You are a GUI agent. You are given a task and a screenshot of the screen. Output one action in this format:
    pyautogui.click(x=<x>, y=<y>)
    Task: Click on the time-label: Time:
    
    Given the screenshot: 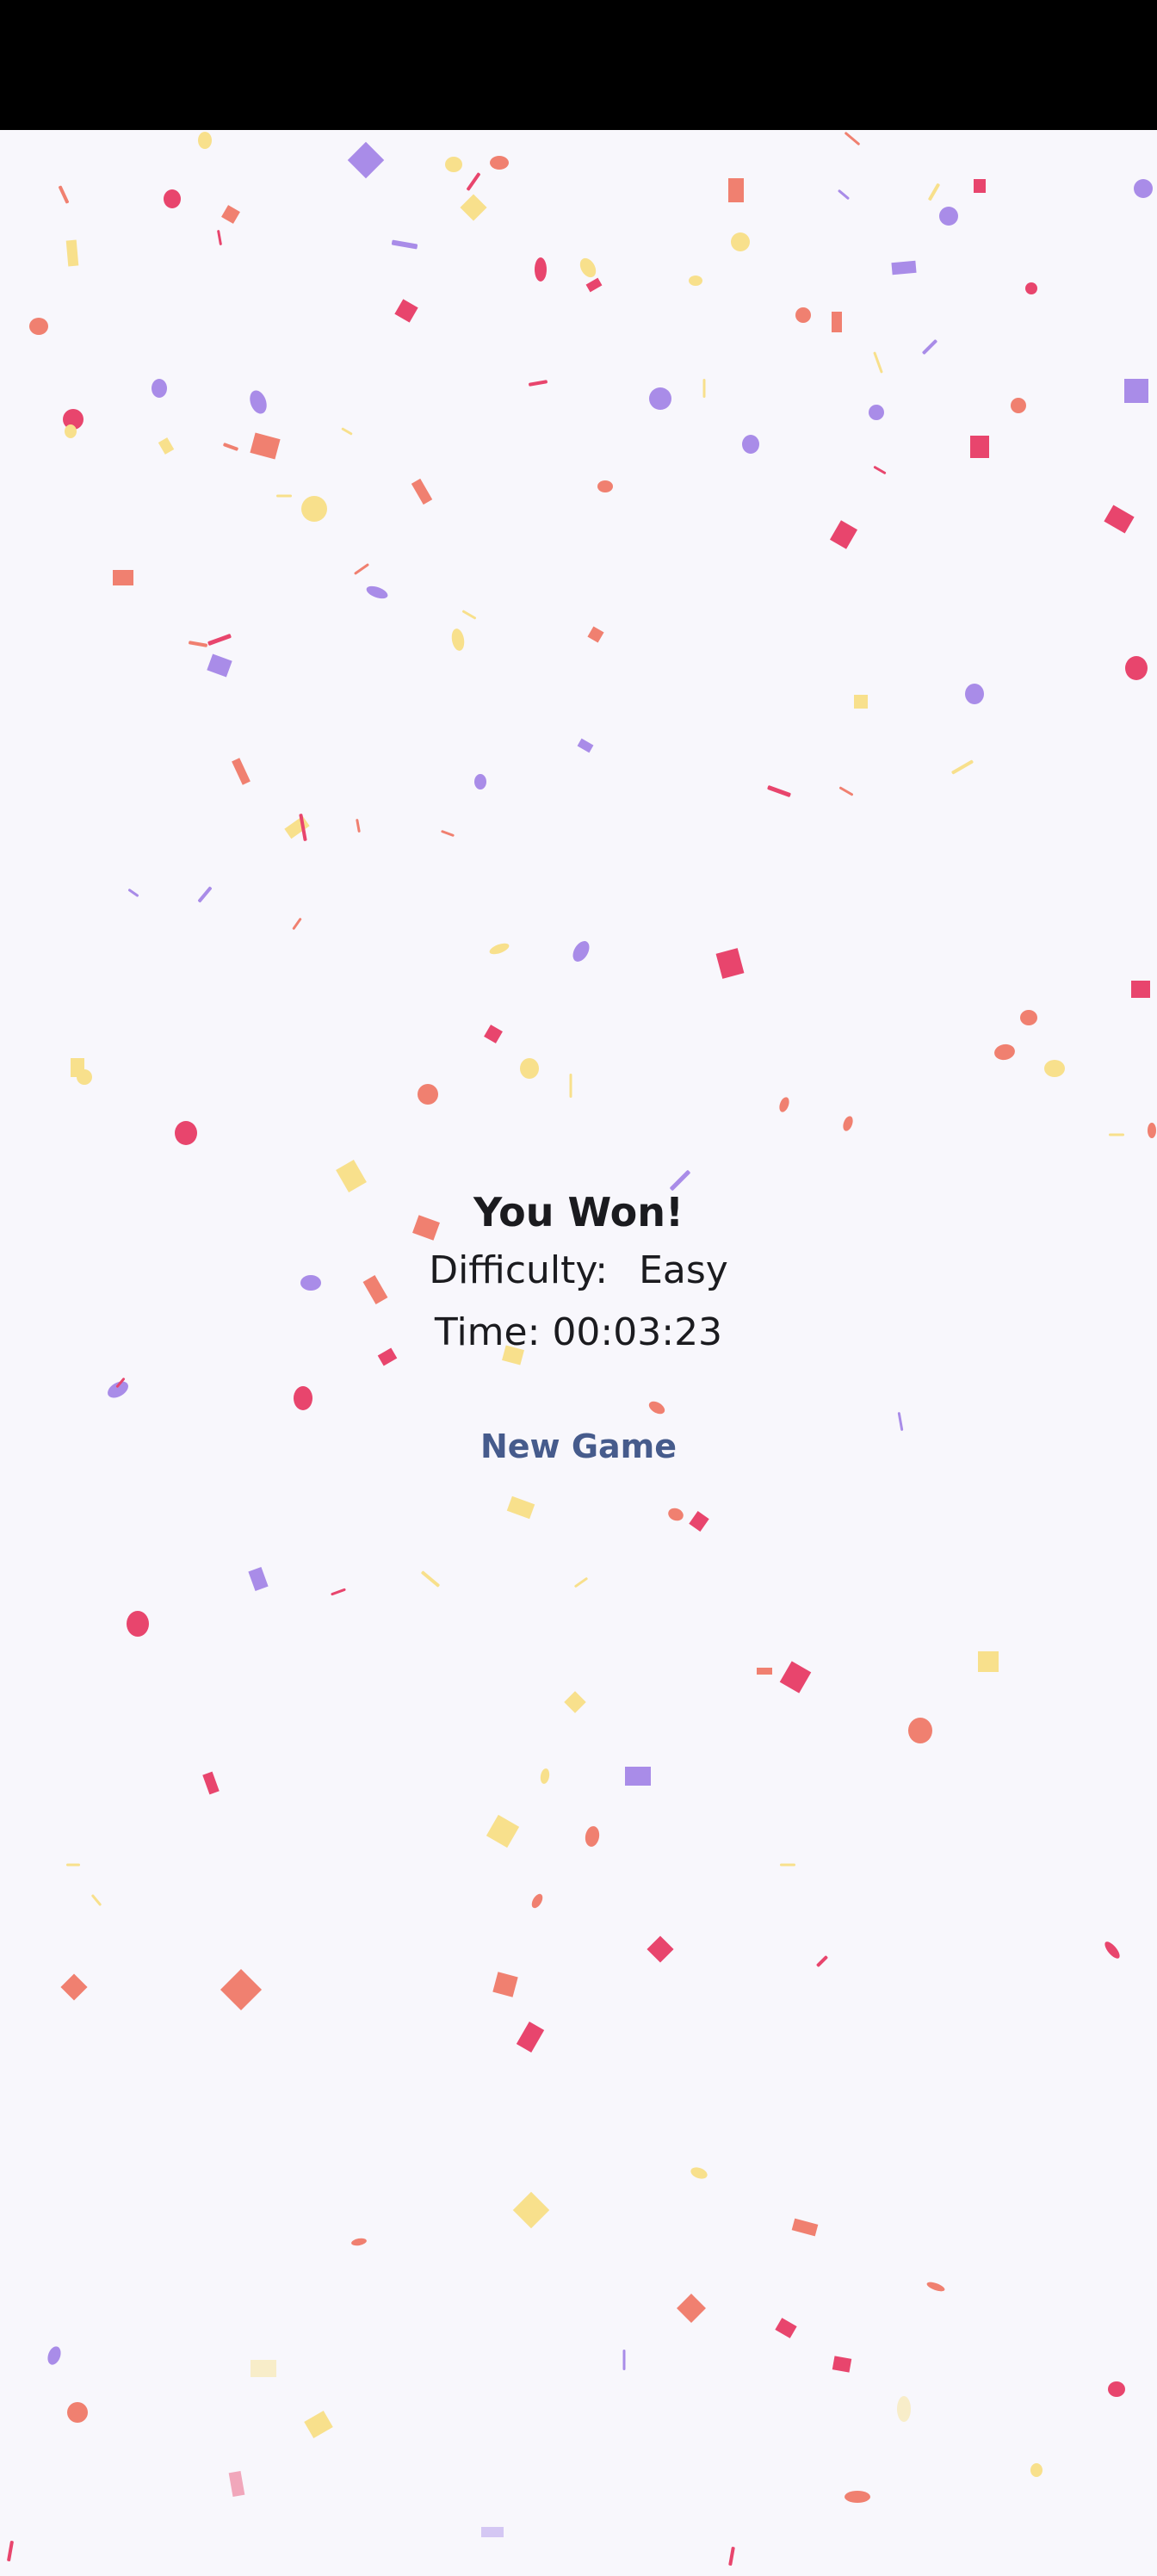 What is the action you would take?
    pyautogui.click(x=488, y=1332)
    